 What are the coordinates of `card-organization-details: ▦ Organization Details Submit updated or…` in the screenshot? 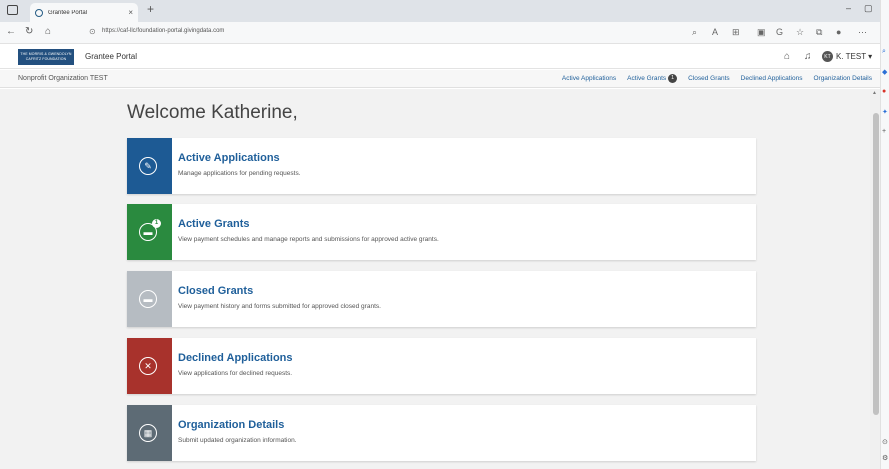 It's located at (441, 433).